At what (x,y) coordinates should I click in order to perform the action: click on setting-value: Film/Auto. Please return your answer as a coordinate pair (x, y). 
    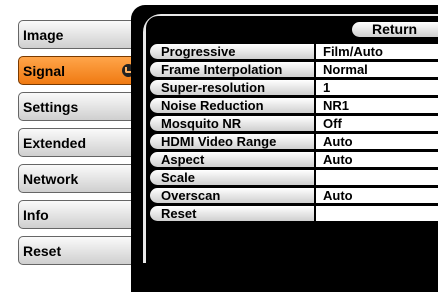
    Looking at the image, I should click on (377, 51).